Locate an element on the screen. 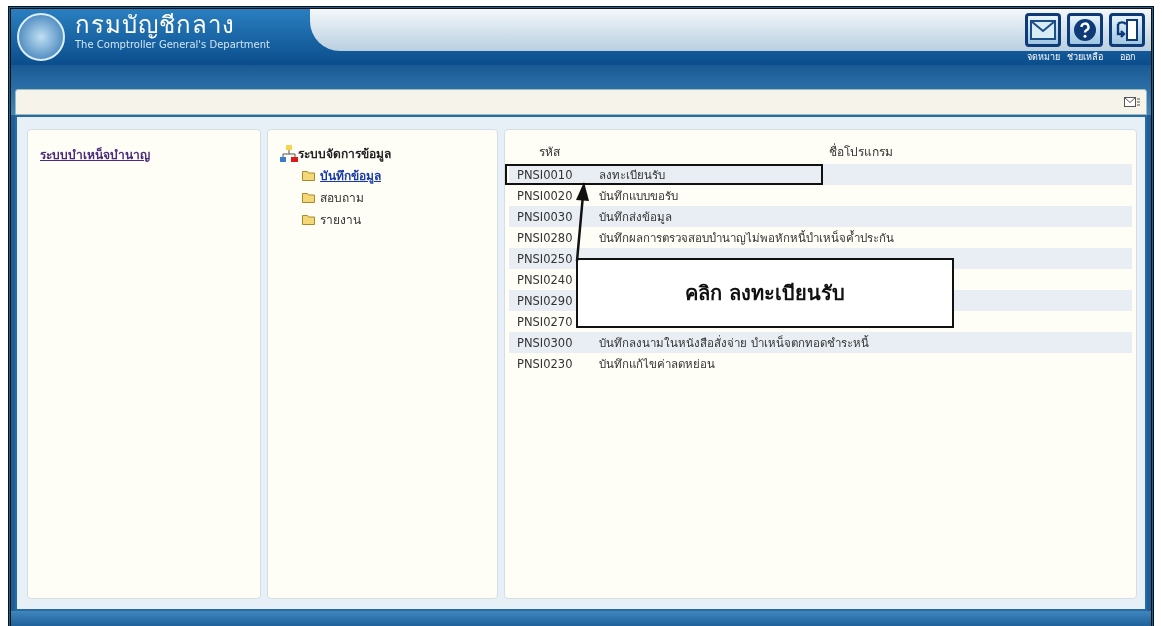  emblem-logo is located at coordinates (41, 37).